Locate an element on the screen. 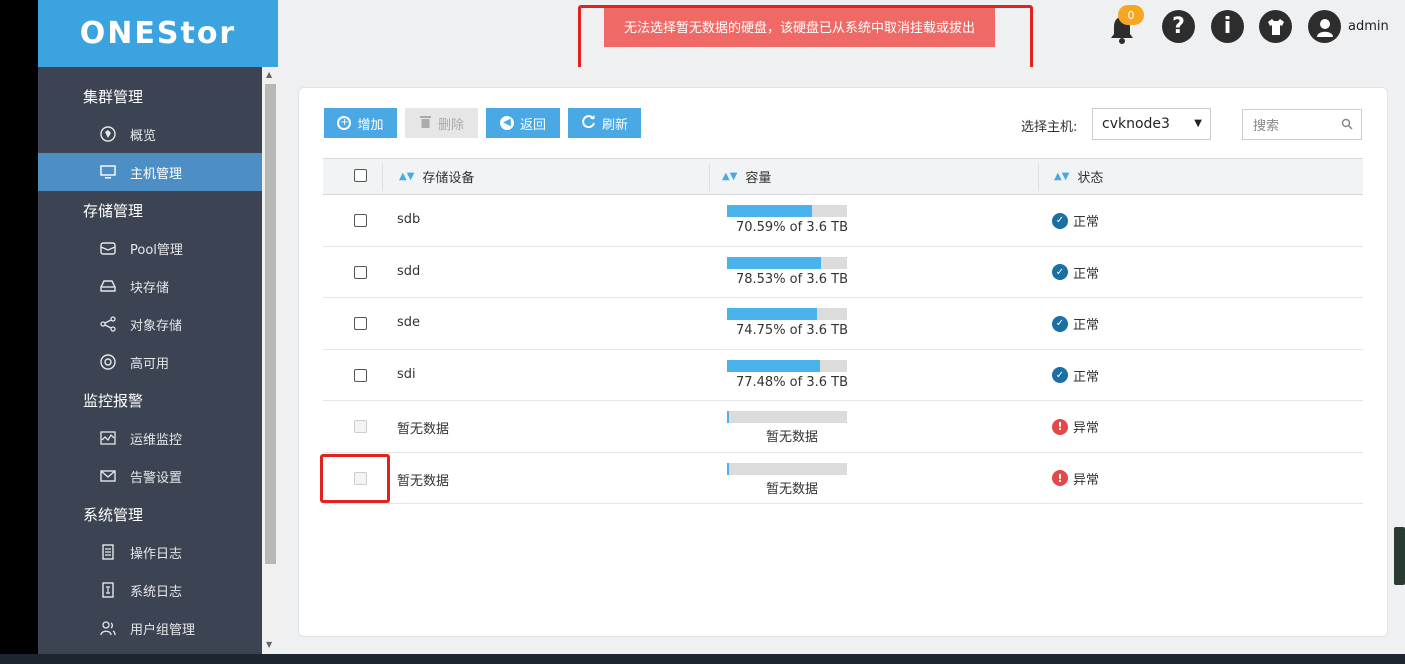  sidebar-scrollbar: ▲ ▼ is located at coordinates (270, 360).